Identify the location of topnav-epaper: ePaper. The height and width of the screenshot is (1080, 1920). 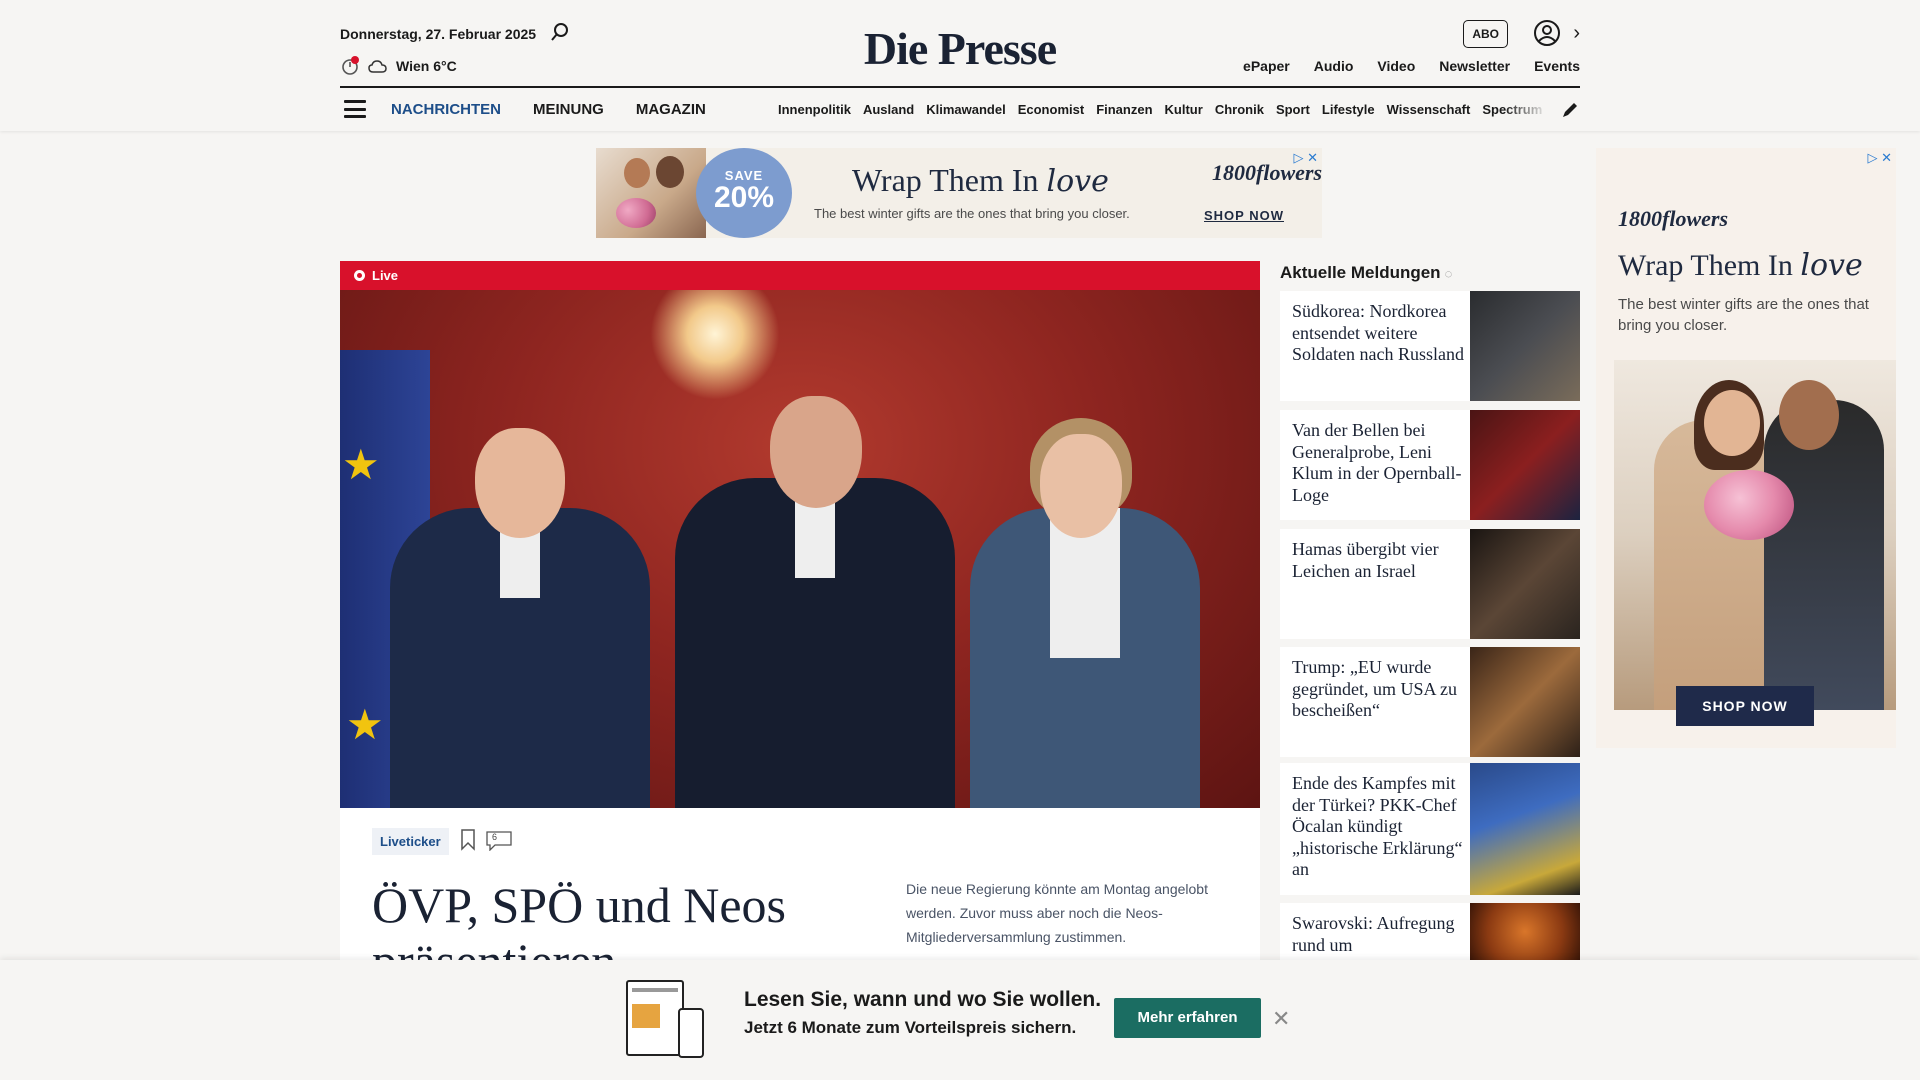
(1266, 66).